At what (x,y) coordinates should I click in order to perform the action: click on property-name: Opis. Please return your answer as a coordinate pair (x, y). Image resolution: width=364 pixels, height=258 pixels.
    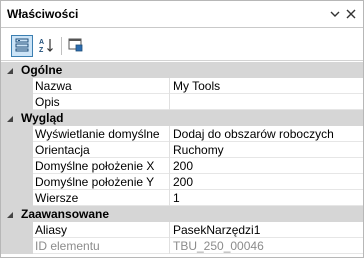
    Looking at the image, I should click on (47, 102).